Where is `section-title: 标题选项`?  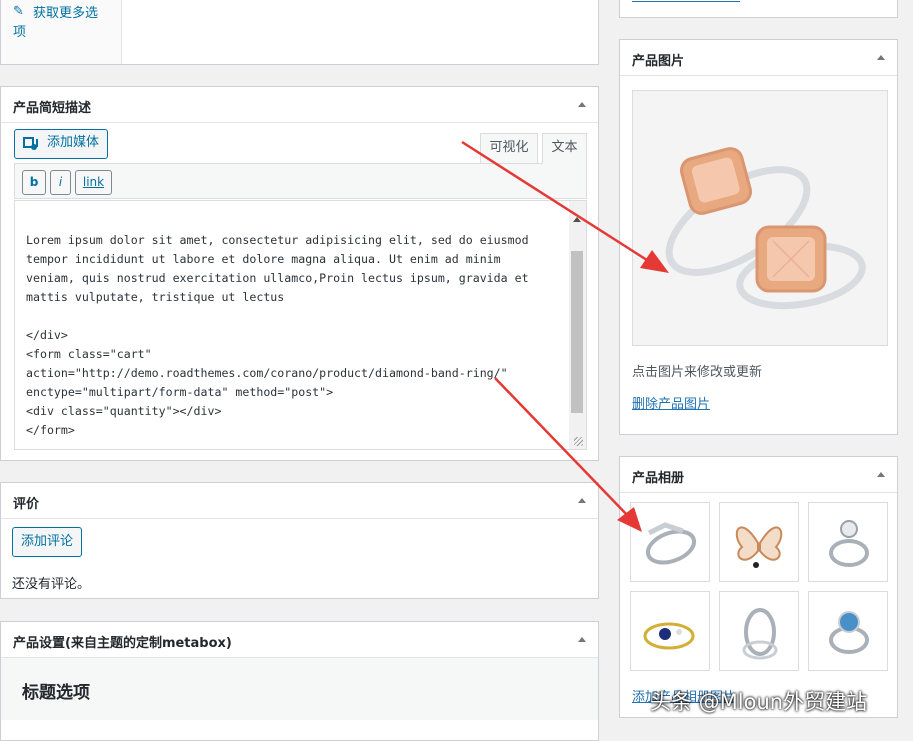 section-title: 标题选项 is located at coordinates (56, 693).